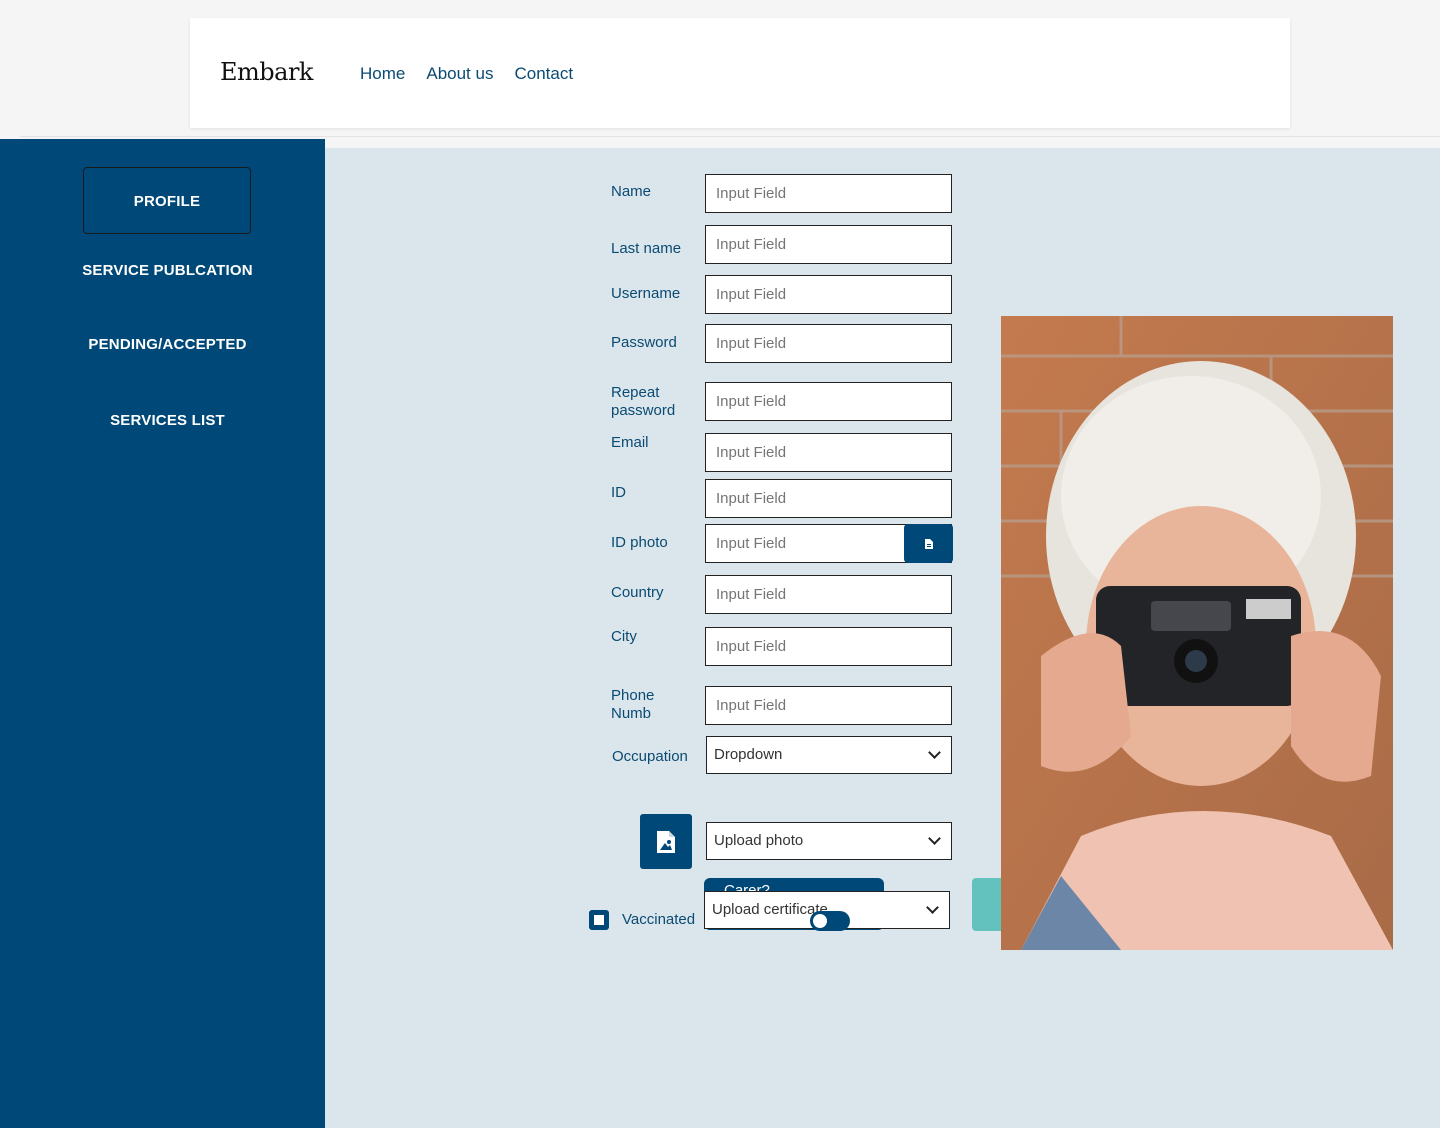  I want to click on image-file-icon, so click(666, 841).